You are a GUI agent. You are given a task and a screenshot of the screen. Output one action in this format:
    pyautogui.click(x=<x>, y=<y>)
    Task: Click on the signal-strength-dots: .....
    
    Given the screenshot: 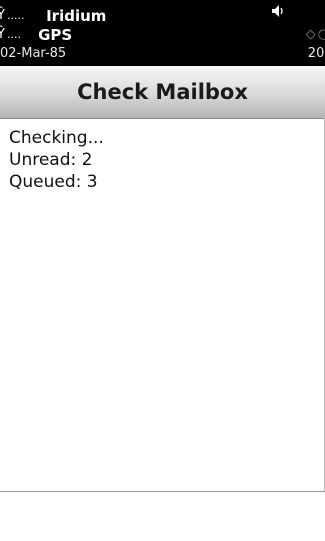 What is the action you would take?
    pyautogui.click(x=16, y=15)
    